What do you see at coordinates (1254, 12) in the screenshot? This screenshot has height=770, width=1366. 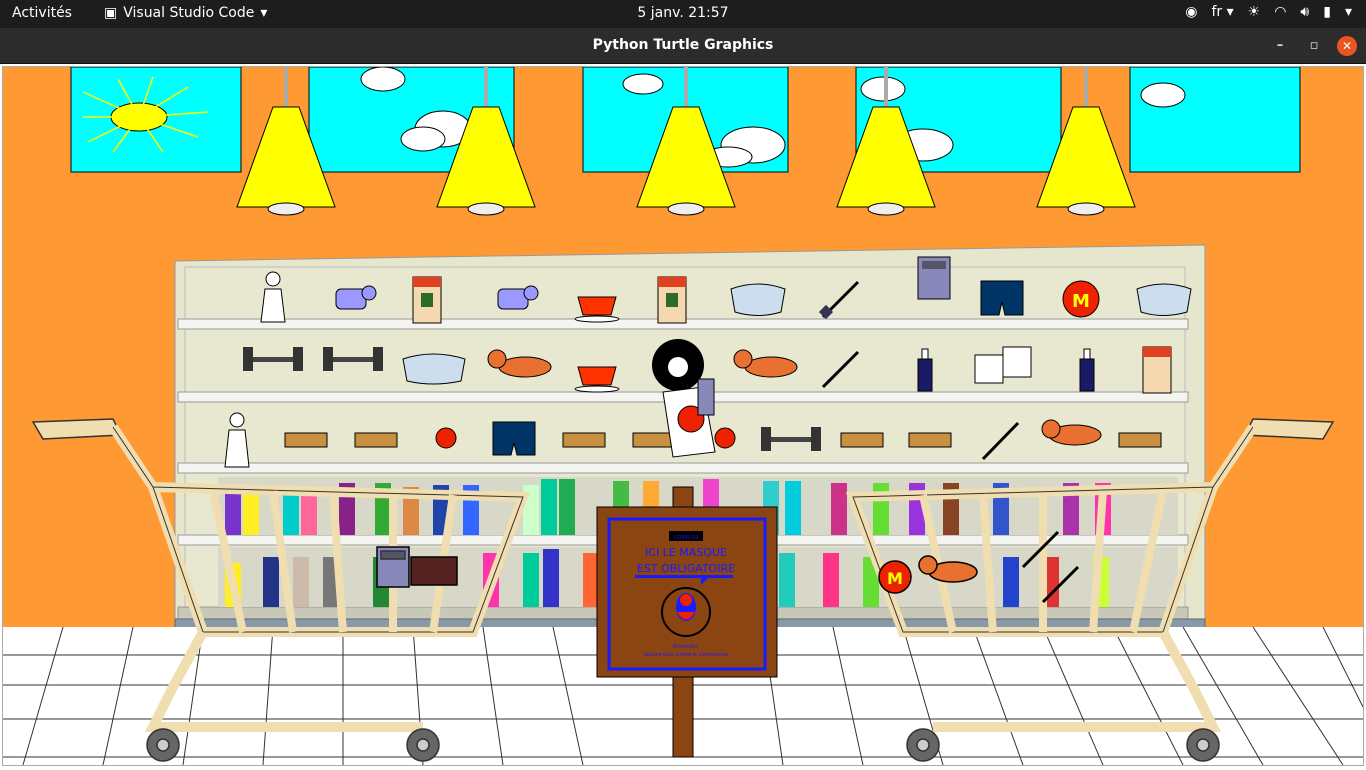 I see `brightness-icon: ☀` at bounding box center [1254, 12].